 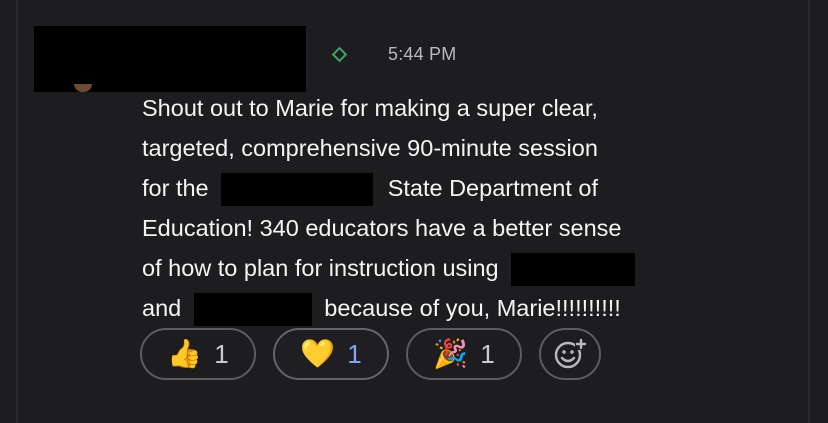 I want to click on message-line: and because of you, Marie!!!!!!!!!!, so click(x=462, y=308).